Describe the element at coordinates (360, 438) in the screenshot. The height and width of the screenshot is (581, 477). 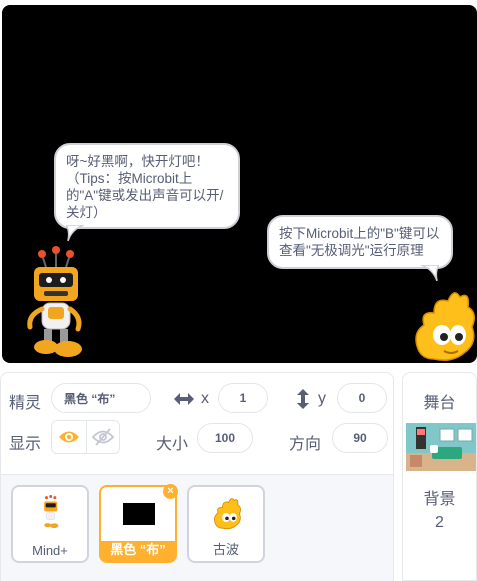
I see `direction-input: 90` at that location.